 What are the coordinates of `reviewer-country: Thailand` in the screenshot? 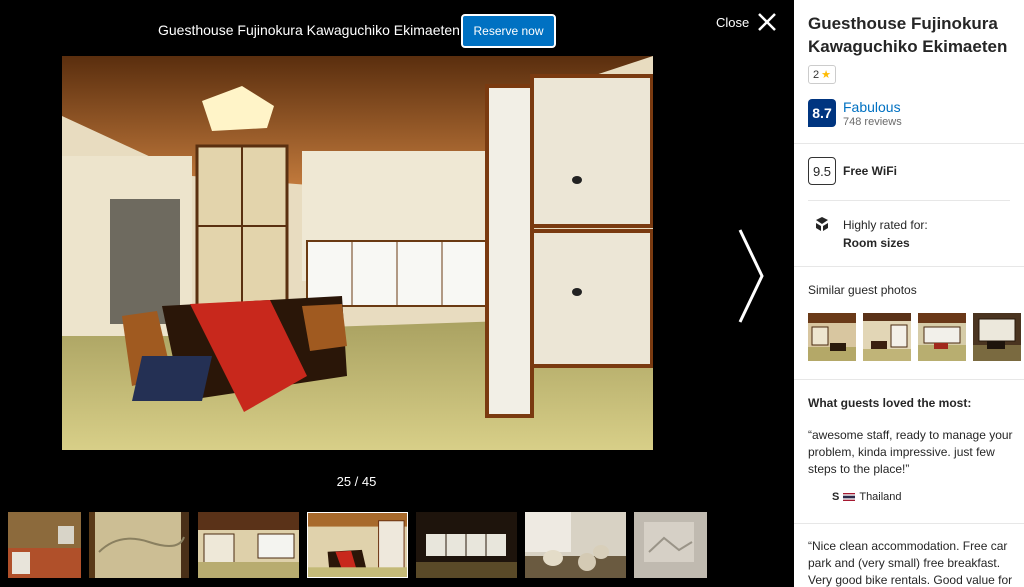 It's located at (880, 497).